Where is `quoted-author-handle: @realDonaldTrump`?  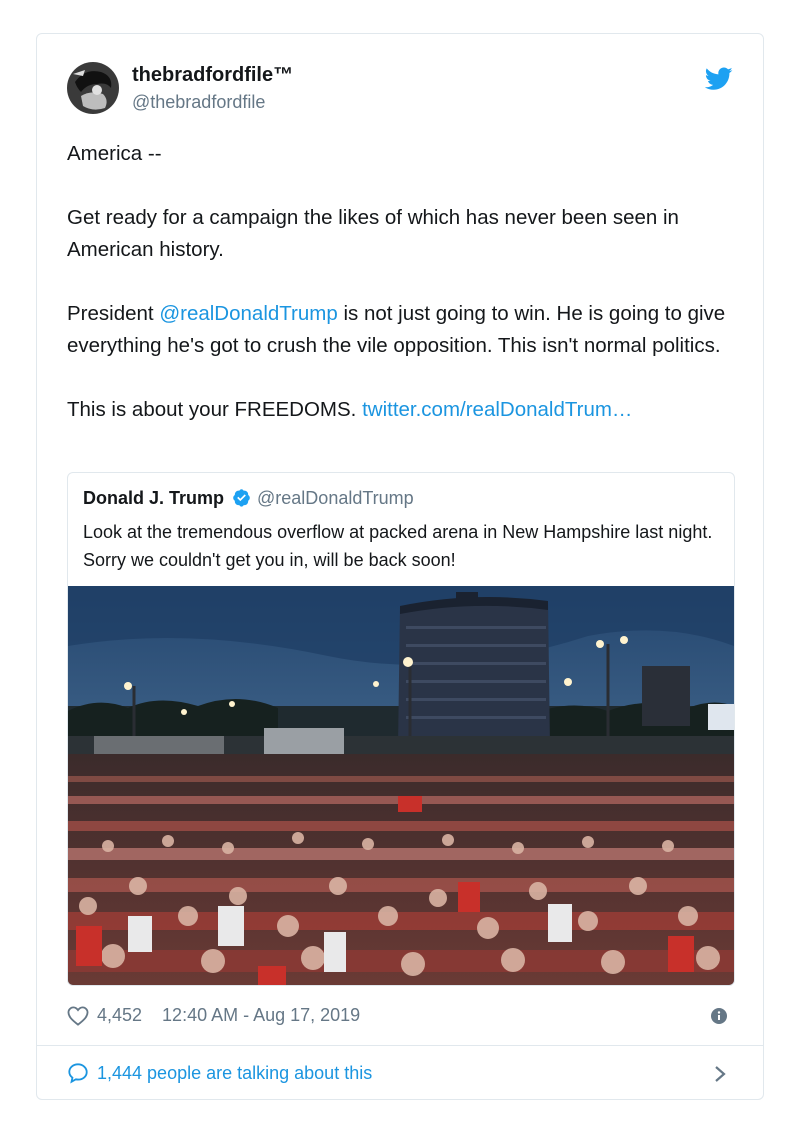 quoted-author-handle: @realDonaldTrump is located at coordinates (335, 498).